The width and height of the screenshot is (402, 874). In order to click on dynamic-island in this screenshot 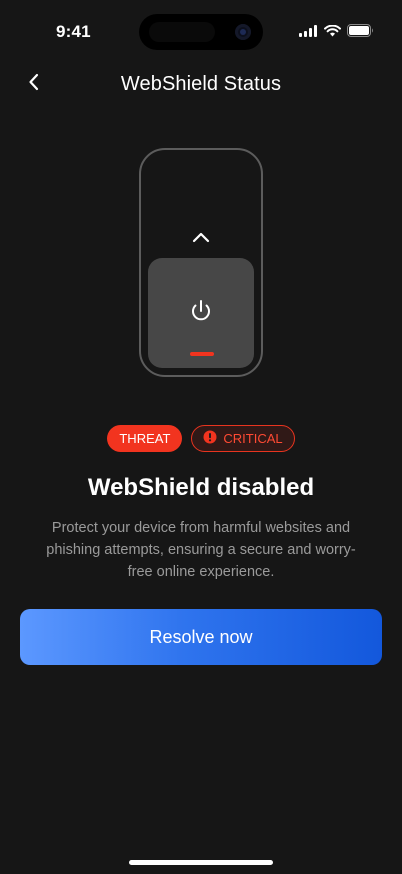, I will do `click(201, 32)`.